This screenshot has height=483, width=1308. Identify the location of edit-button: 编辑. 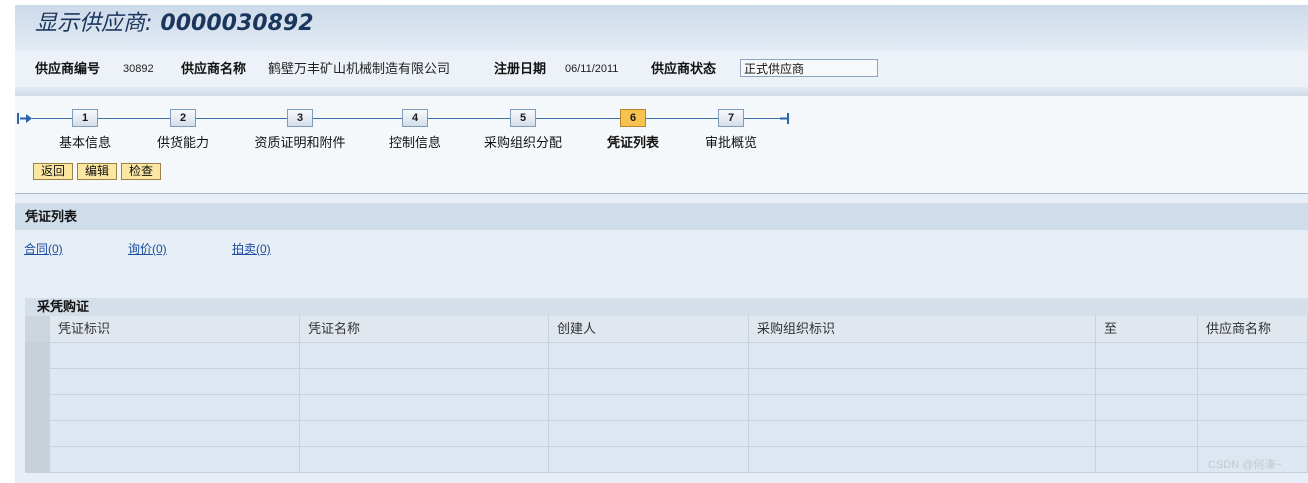
(97, 171).